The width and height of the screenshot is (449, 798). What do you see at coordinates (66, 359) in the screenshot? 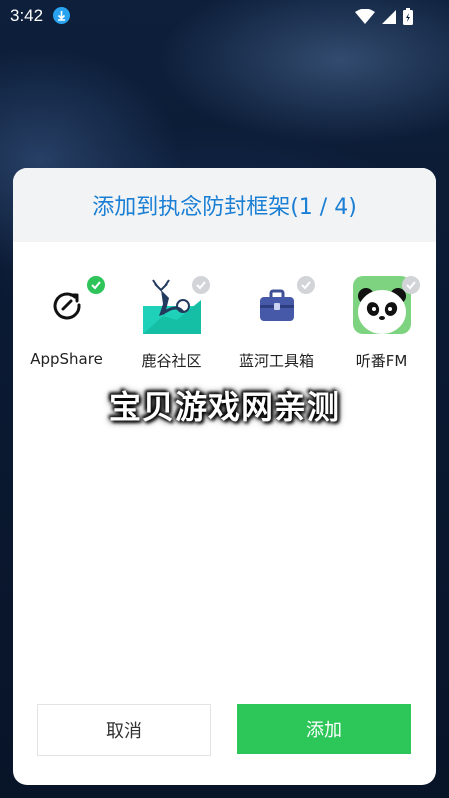
I see `app-label: AppShare` at bounding box center [66, 359].